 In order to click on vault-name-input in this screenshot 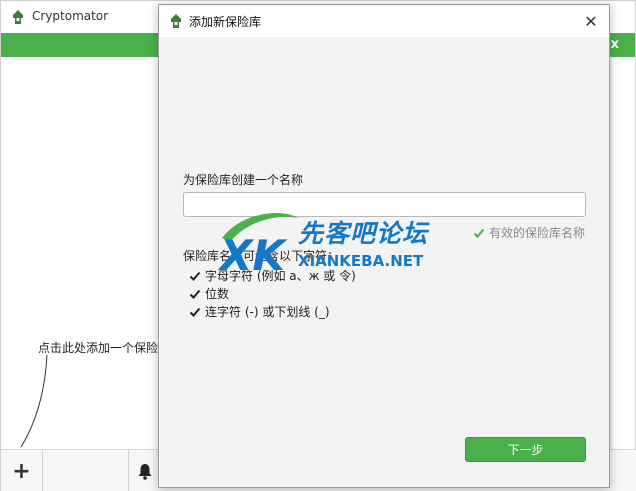, I will do `click(384, 204)`.